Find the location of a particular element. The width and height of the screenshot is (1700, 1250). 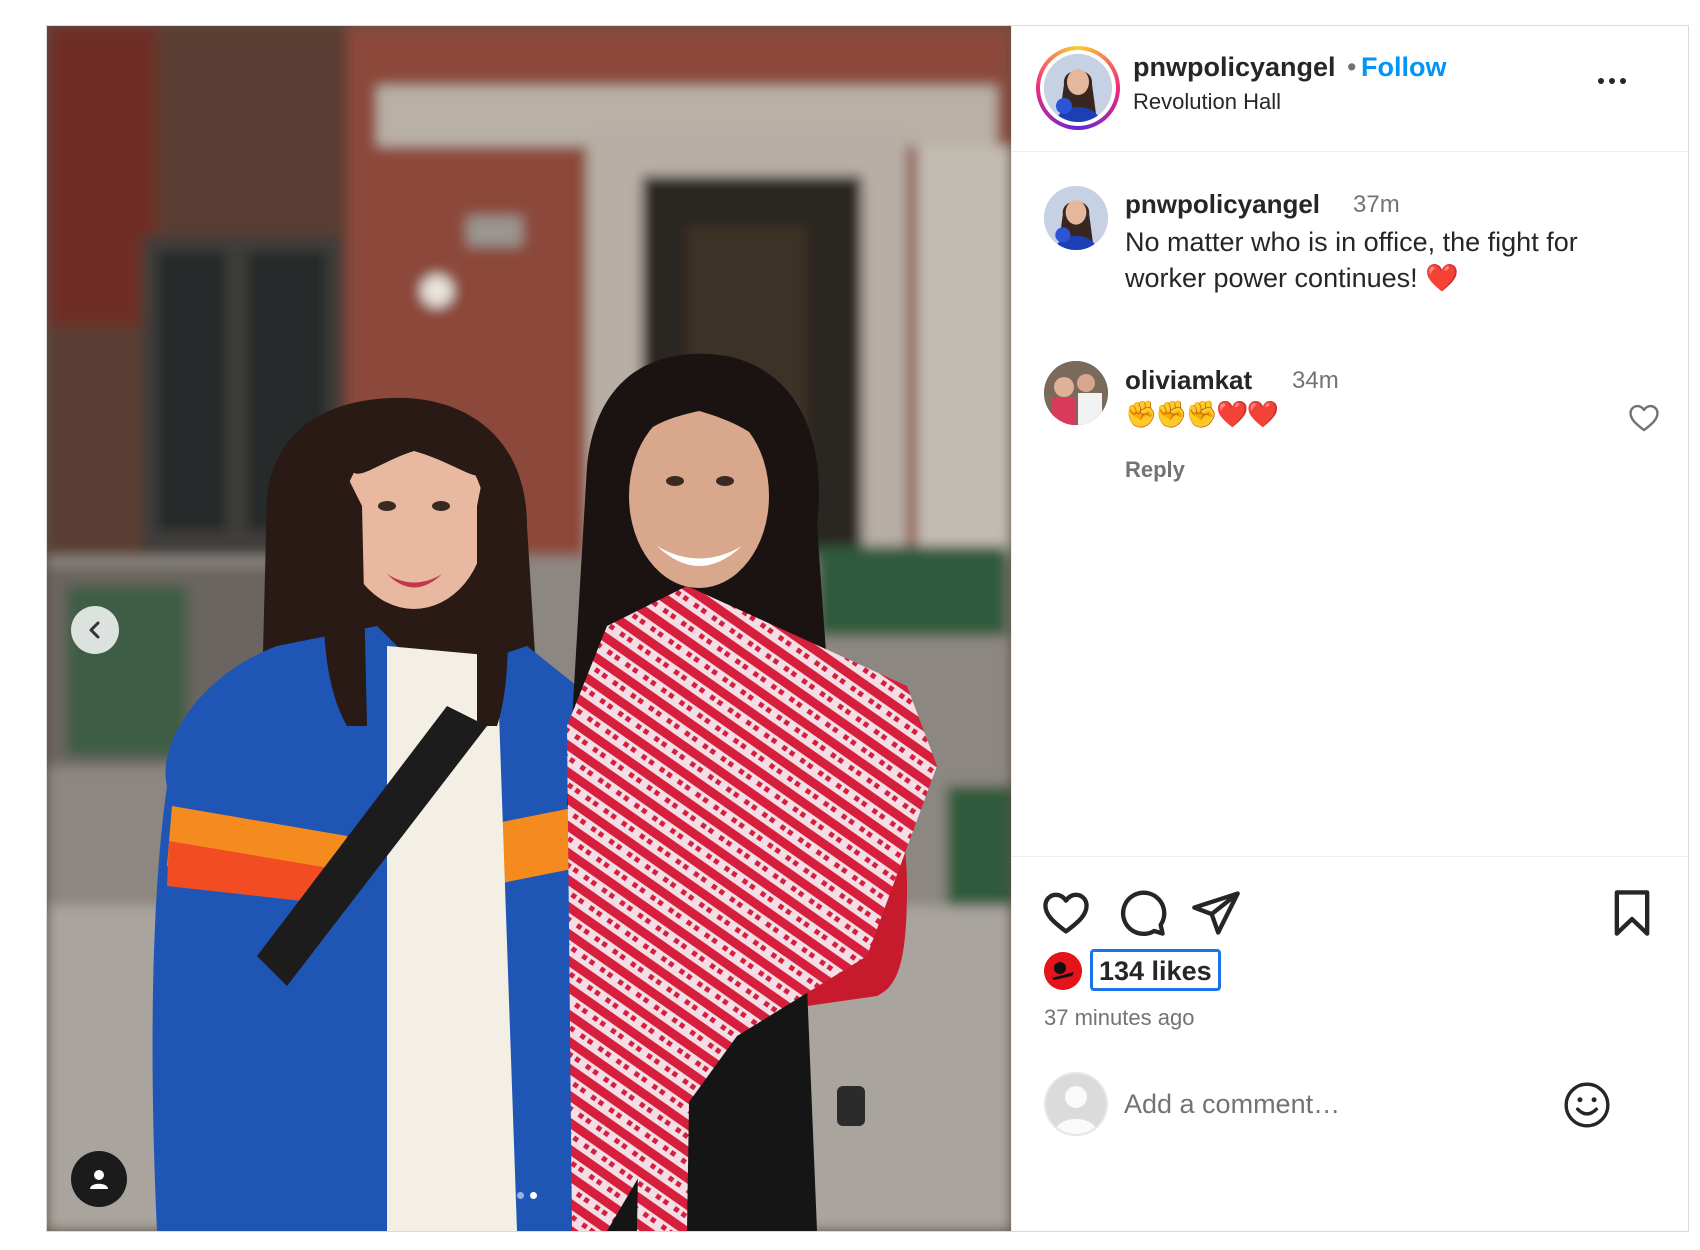

chevron-left-icon is located at coordinates (94, 630).